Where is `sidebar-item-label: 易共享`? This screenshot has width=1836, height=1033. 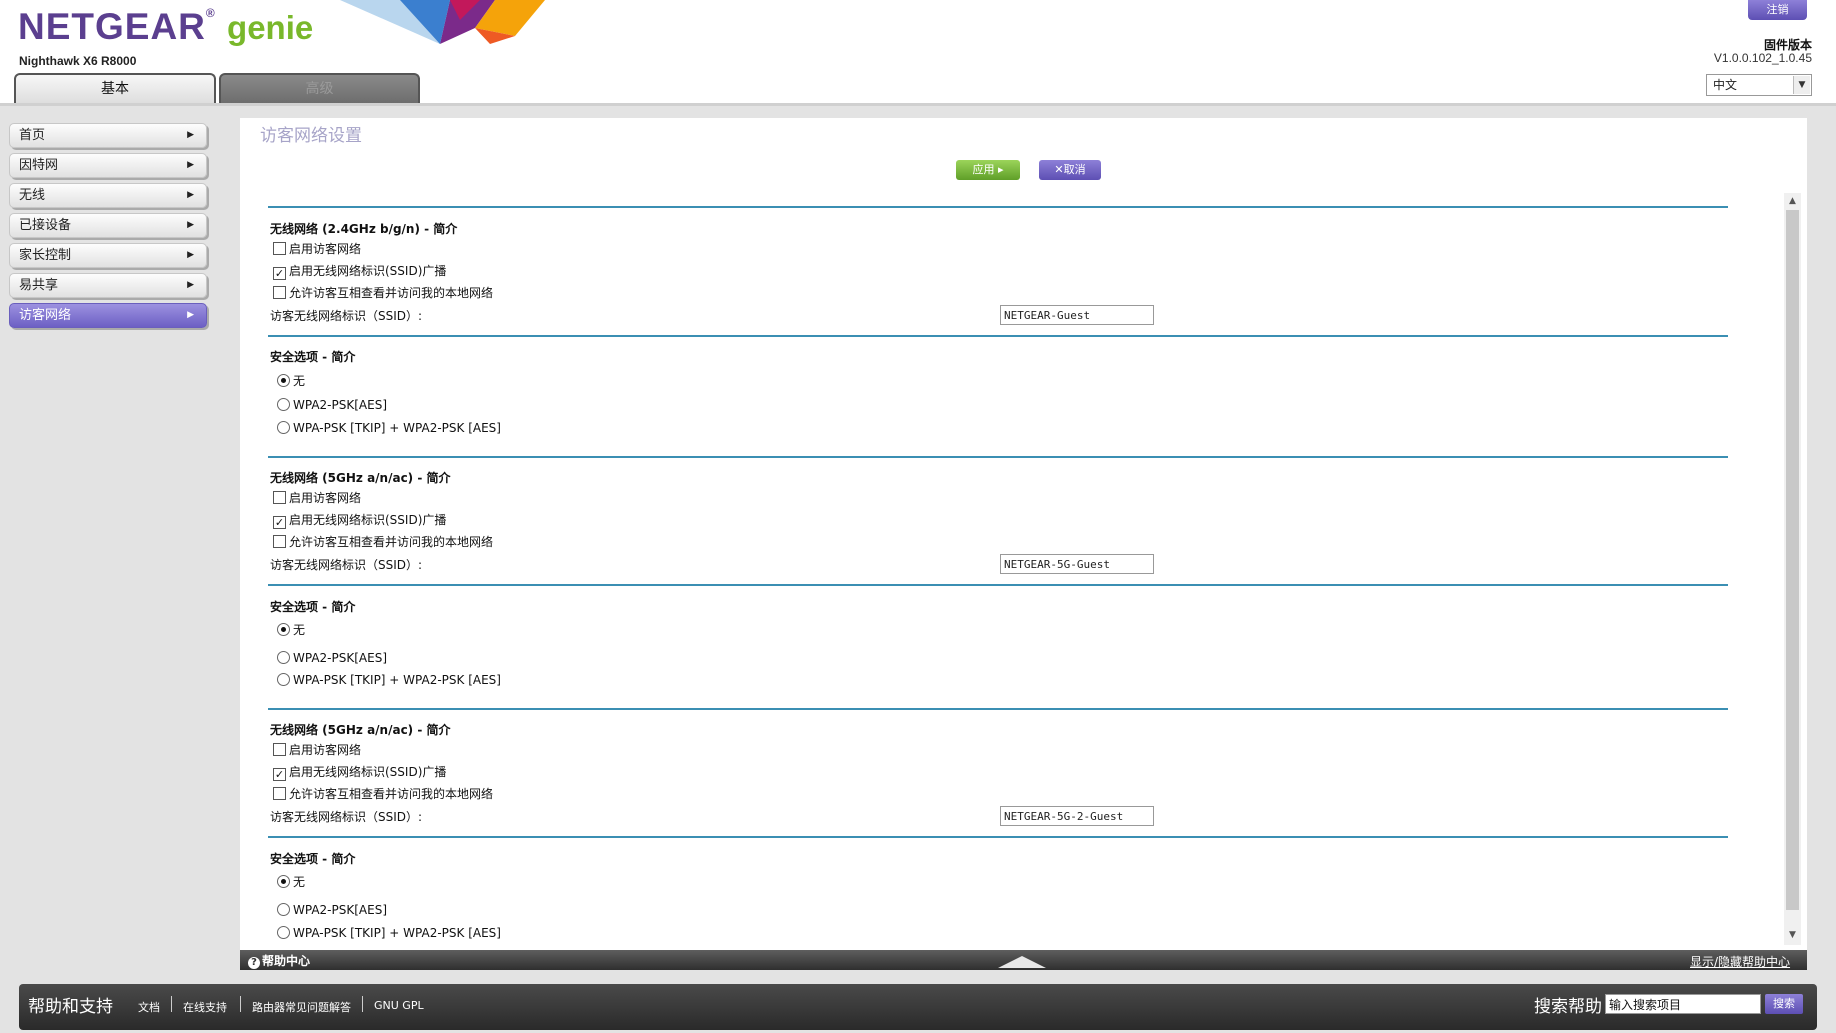
sidebar-item-label: 易共享 is located at coordinates (39, 285).